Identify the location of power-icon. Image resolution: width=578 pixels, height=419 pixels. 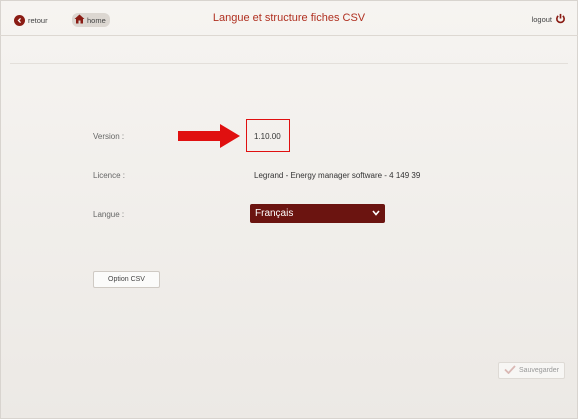
(560, 19).